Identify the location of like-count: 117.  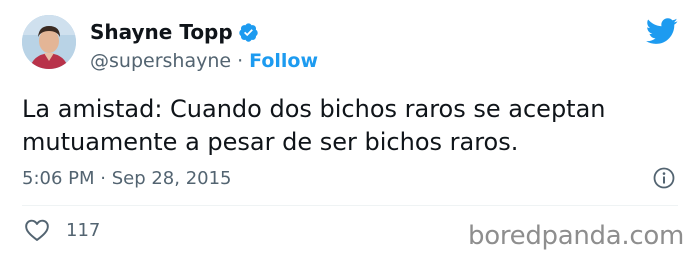
(83, 230).